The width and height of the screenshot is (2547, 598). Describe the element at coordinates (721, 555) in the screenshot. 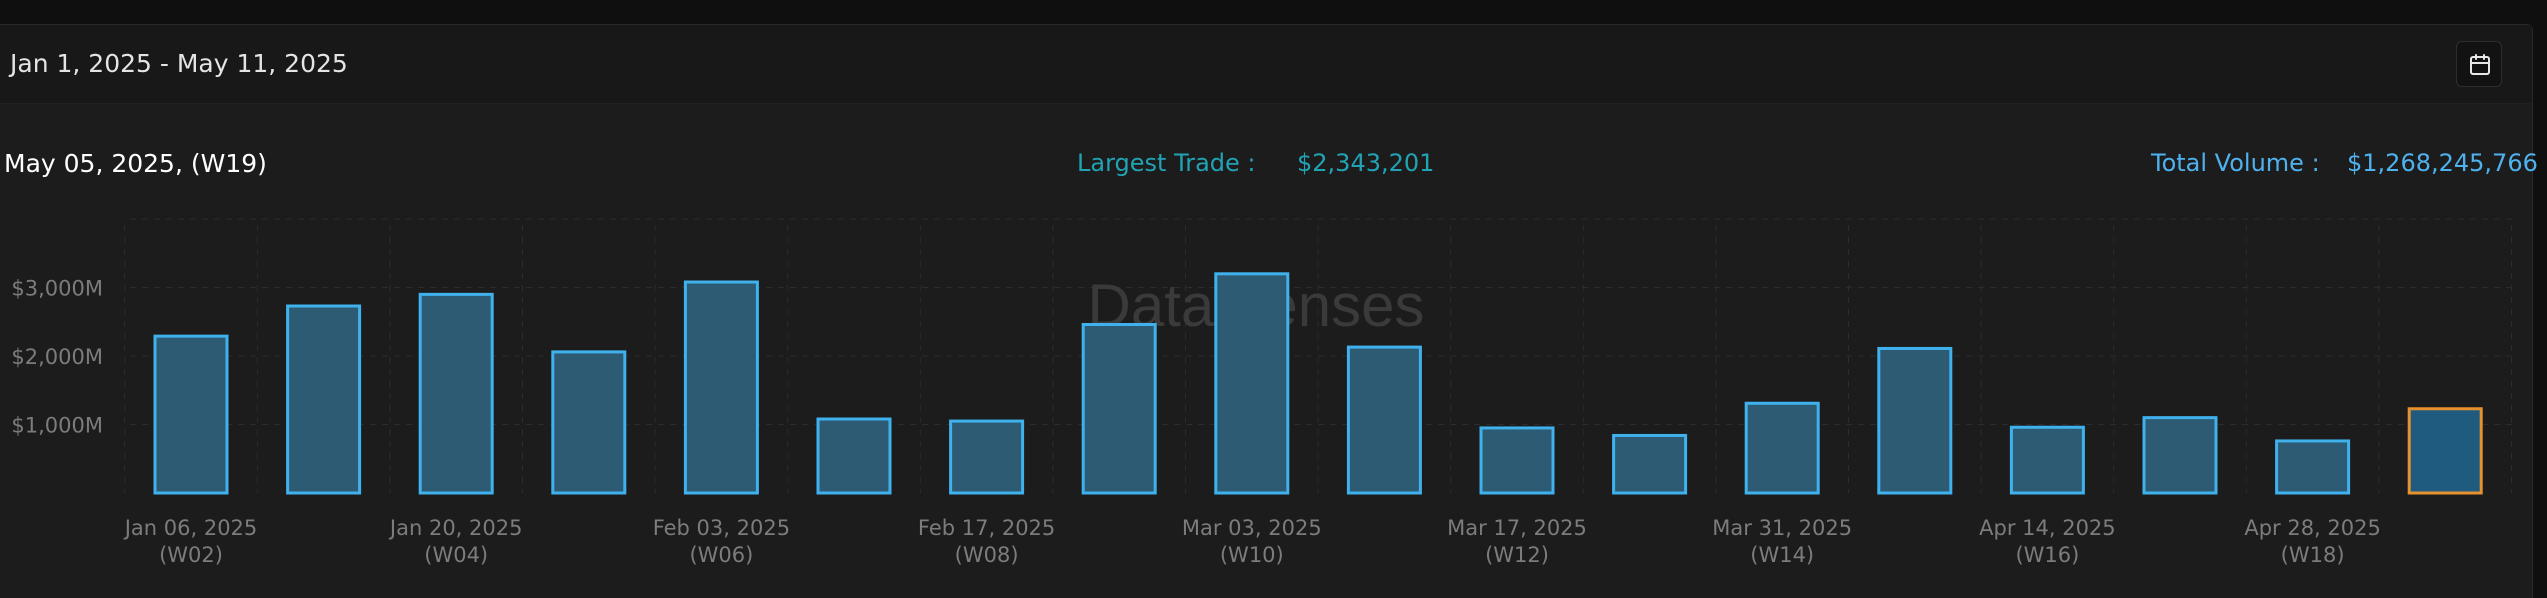

I see `x-tick-week: (W06)` at that location.